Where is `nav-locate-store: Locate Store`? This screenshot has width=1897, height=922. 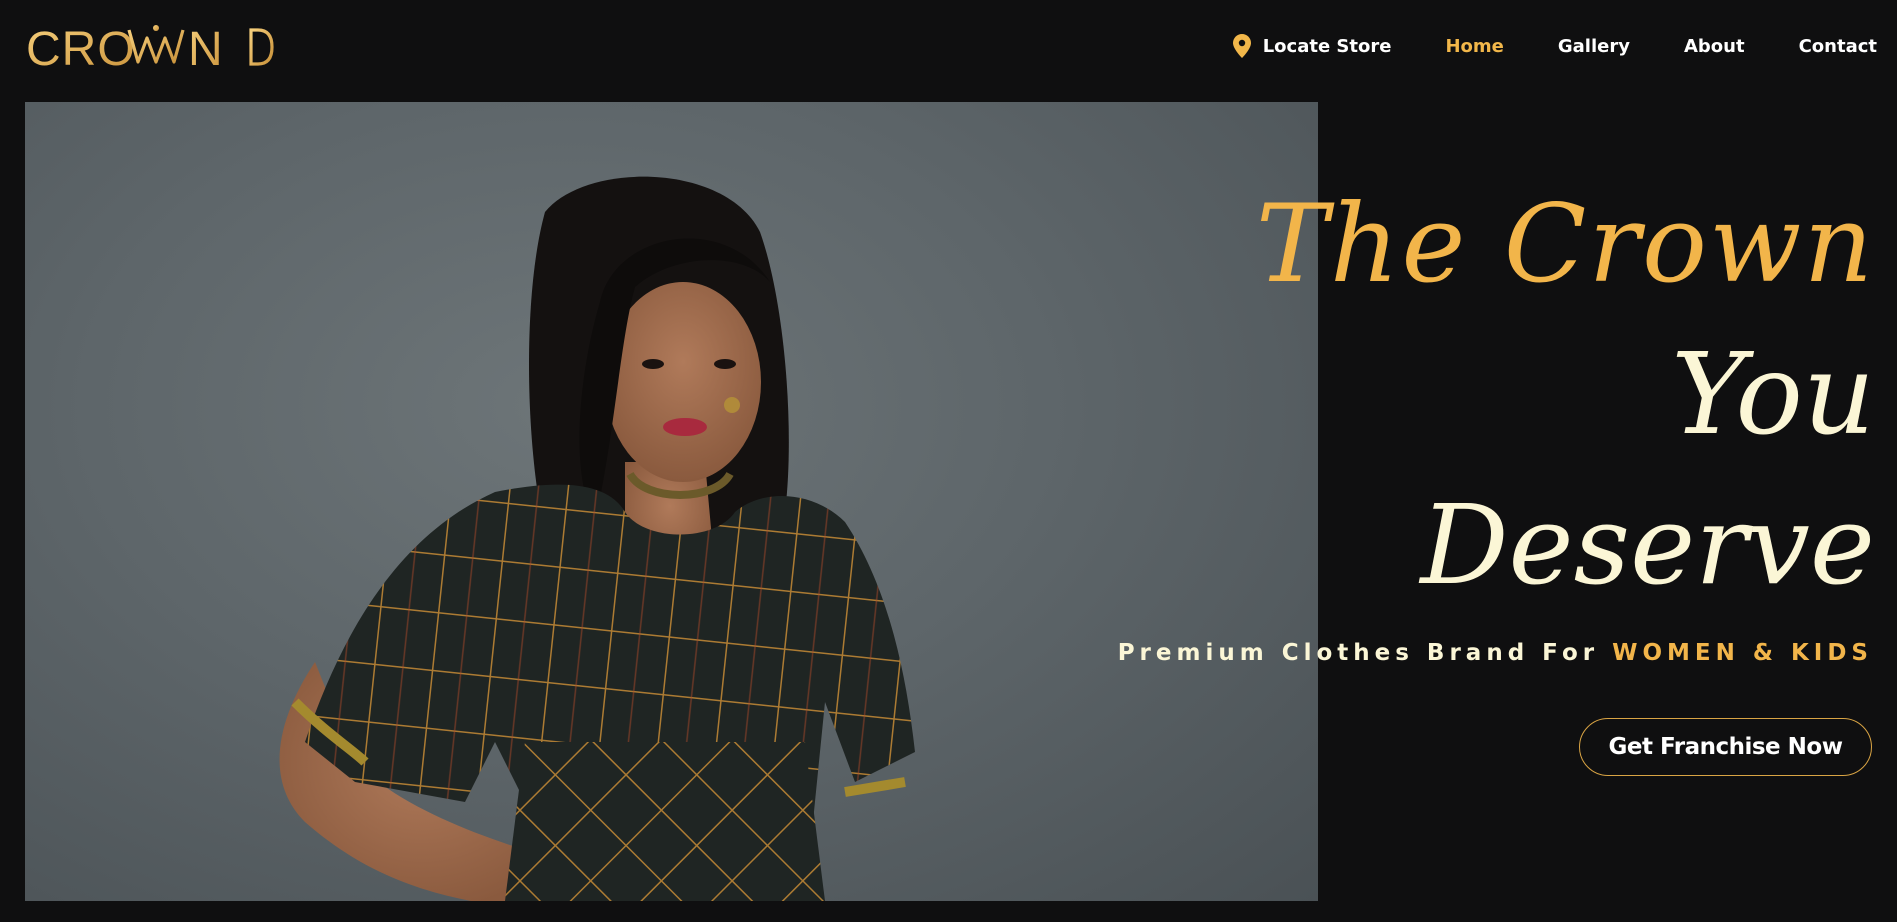
nav-locate-store: Locate Store is located at coordinates (1312, 46).